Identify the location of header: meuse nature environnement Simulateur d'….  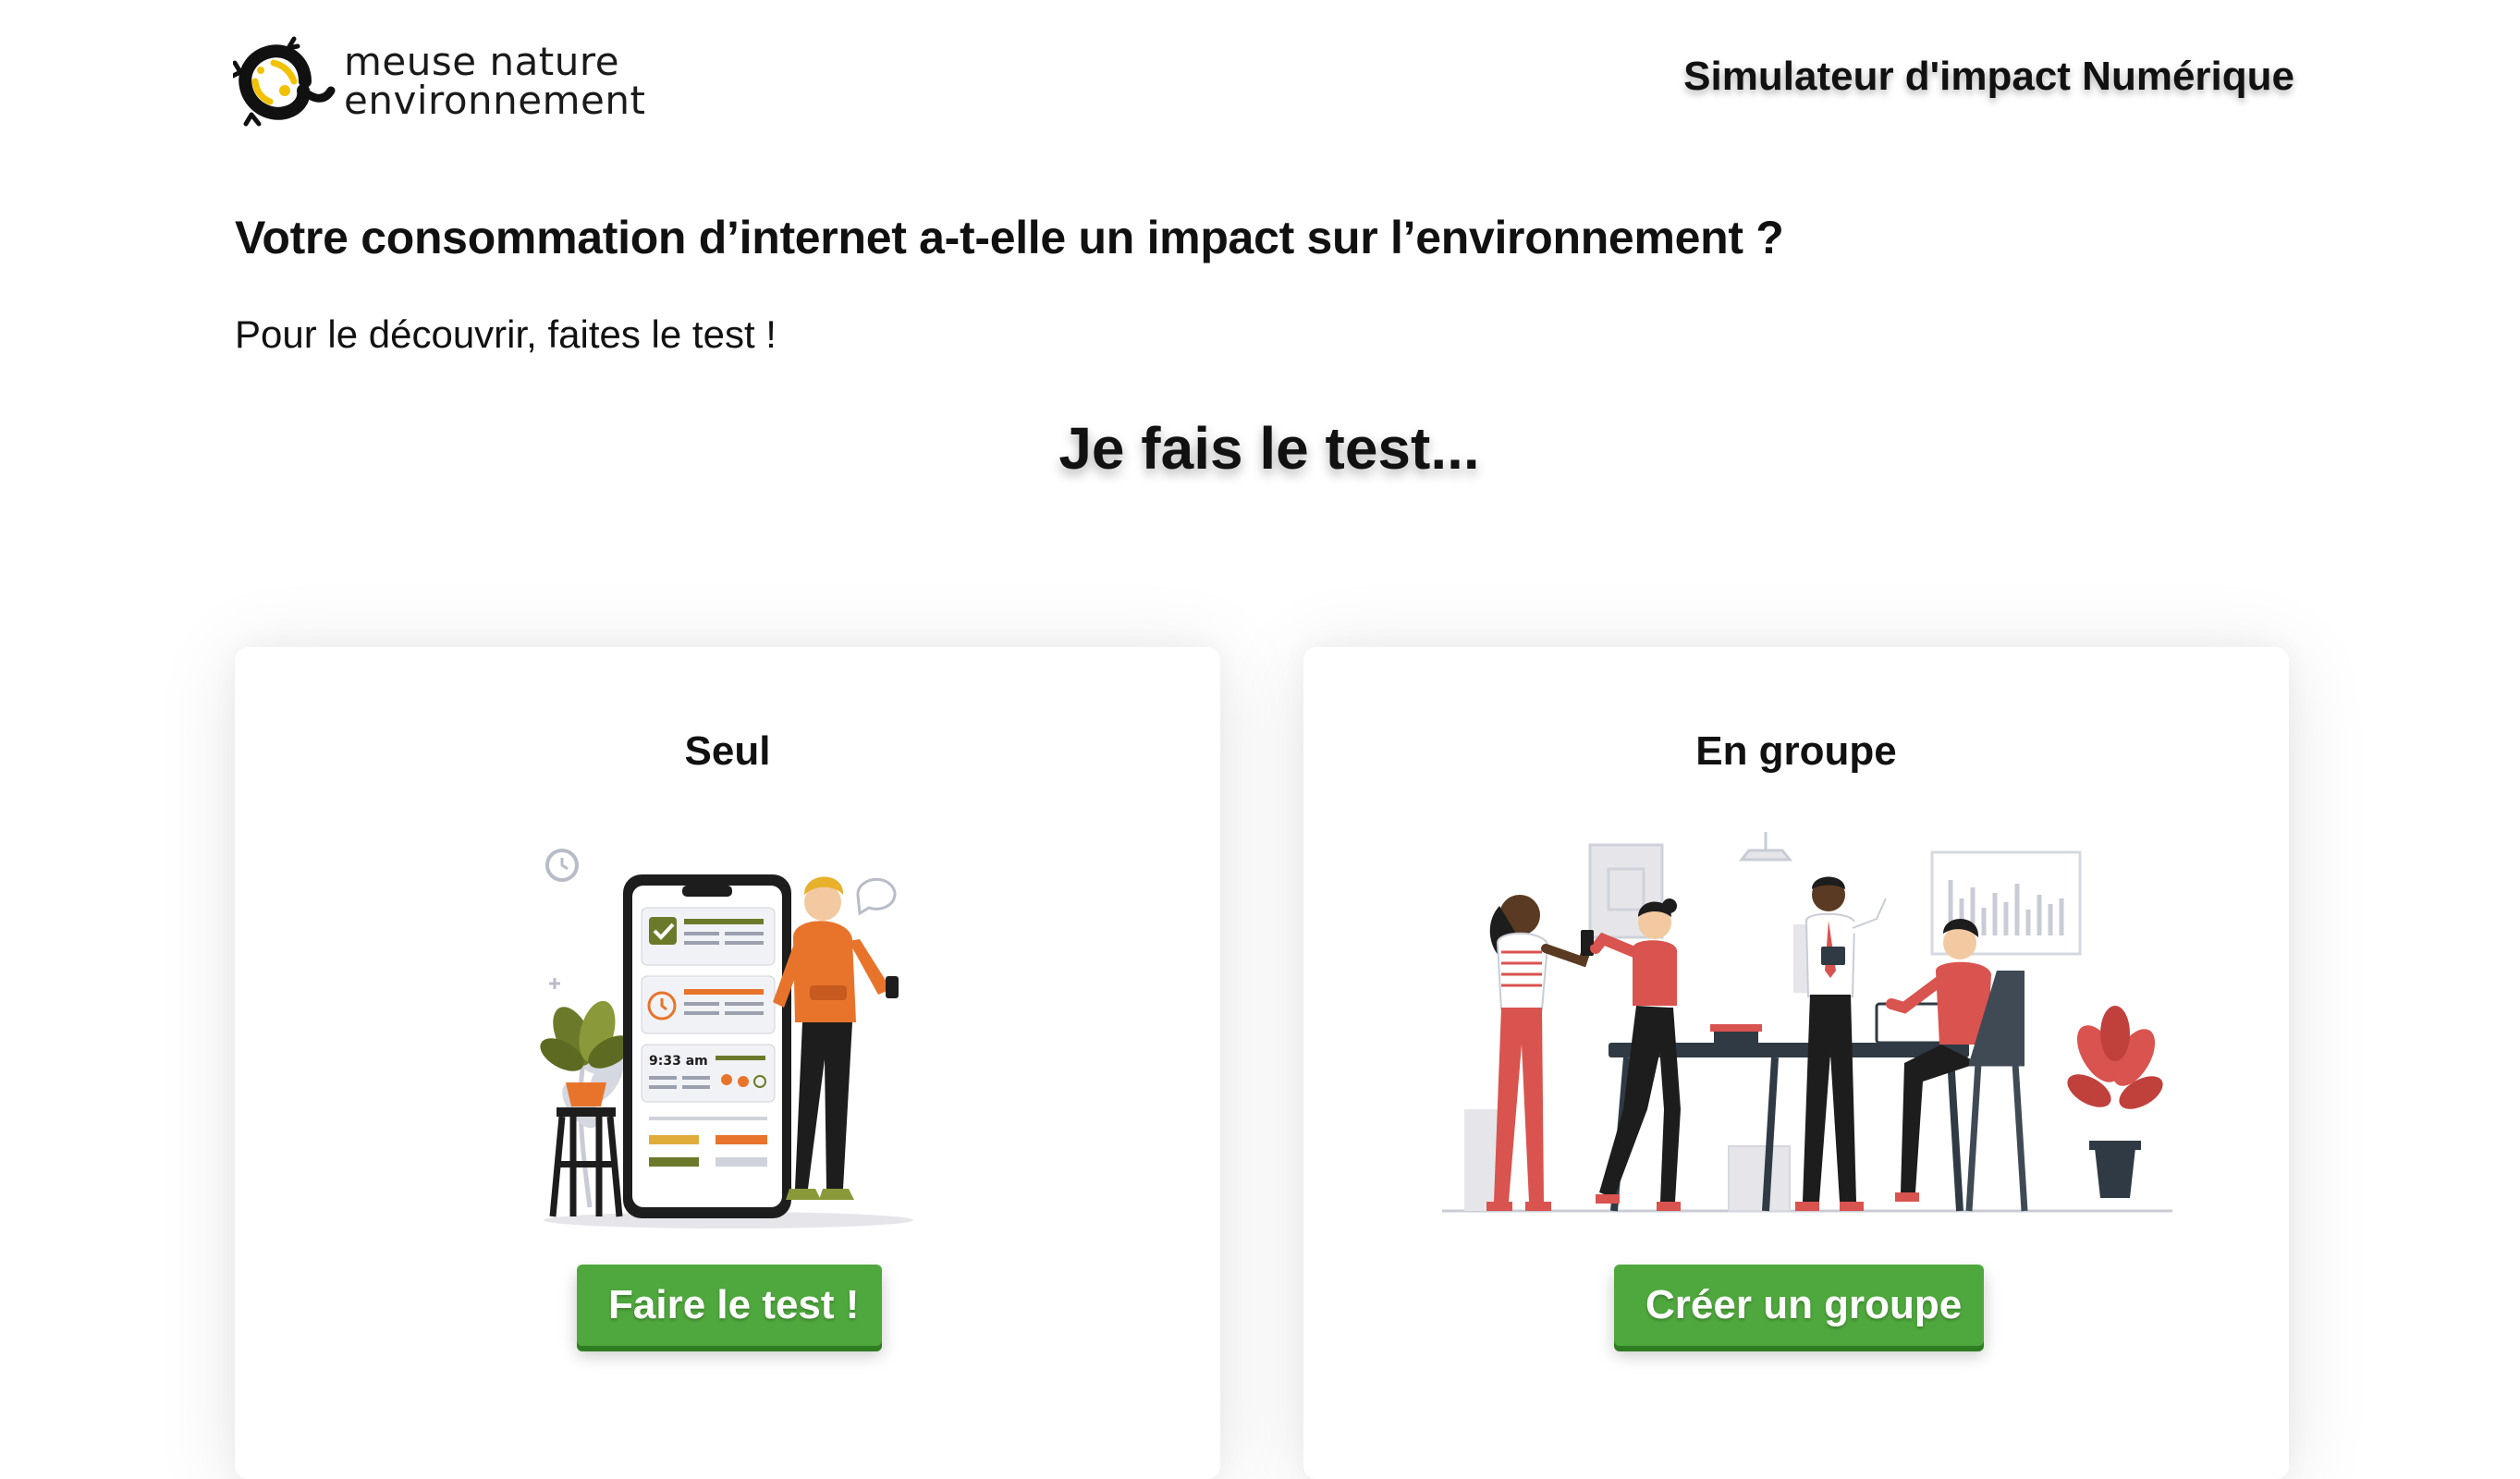
(1260, 83).